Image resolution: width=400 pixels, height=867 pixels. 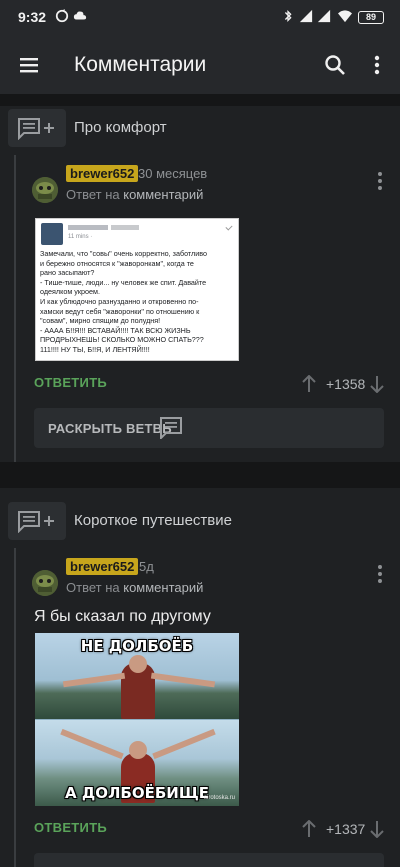 I want to click on chevron-down-icon, so click(x=229, y=227).